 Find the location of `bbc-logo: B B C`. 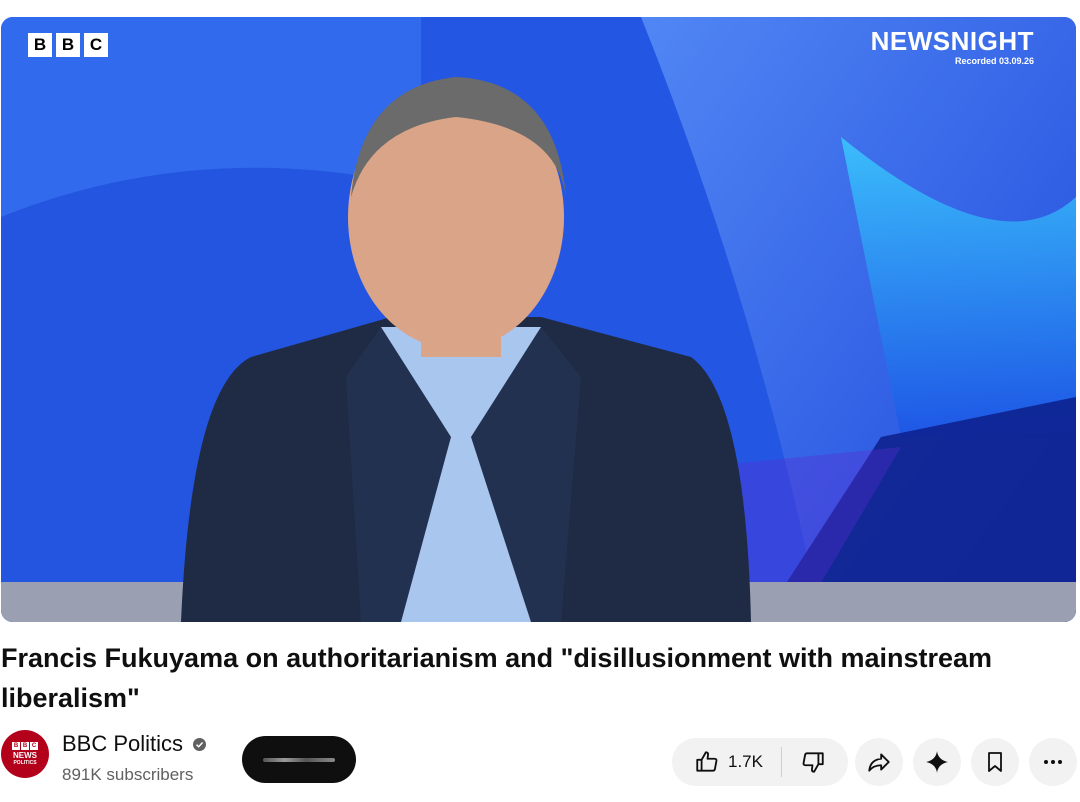

bbc-logo: B B C is located at coordinates (68, 45).